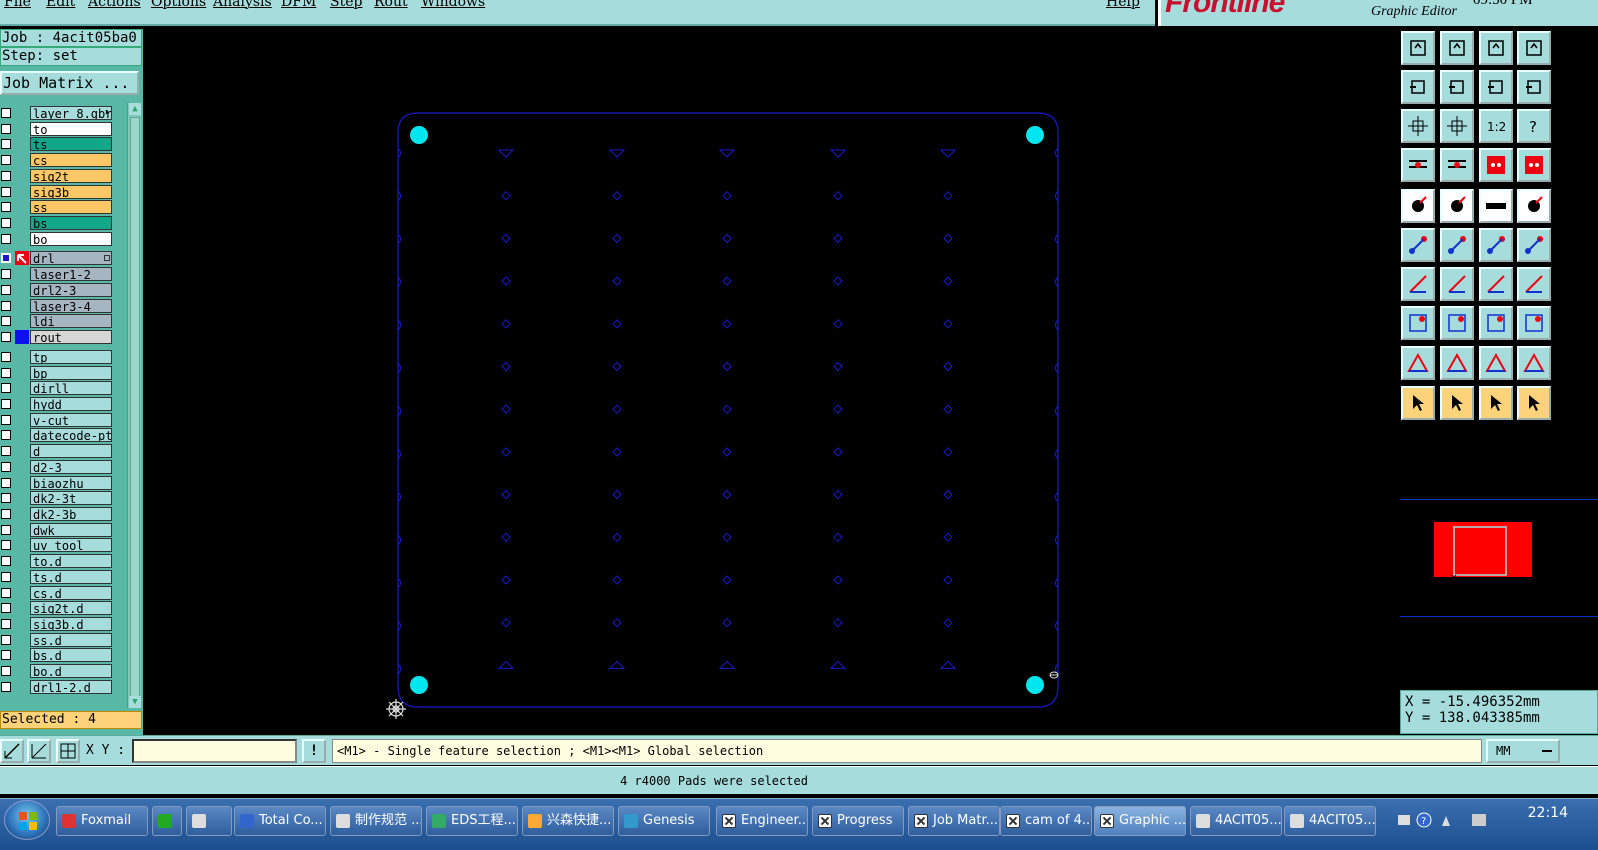  Describe the element at coordinates (57, 514) in the screenshot. I see `layer-row: dk2-3b` at that location.